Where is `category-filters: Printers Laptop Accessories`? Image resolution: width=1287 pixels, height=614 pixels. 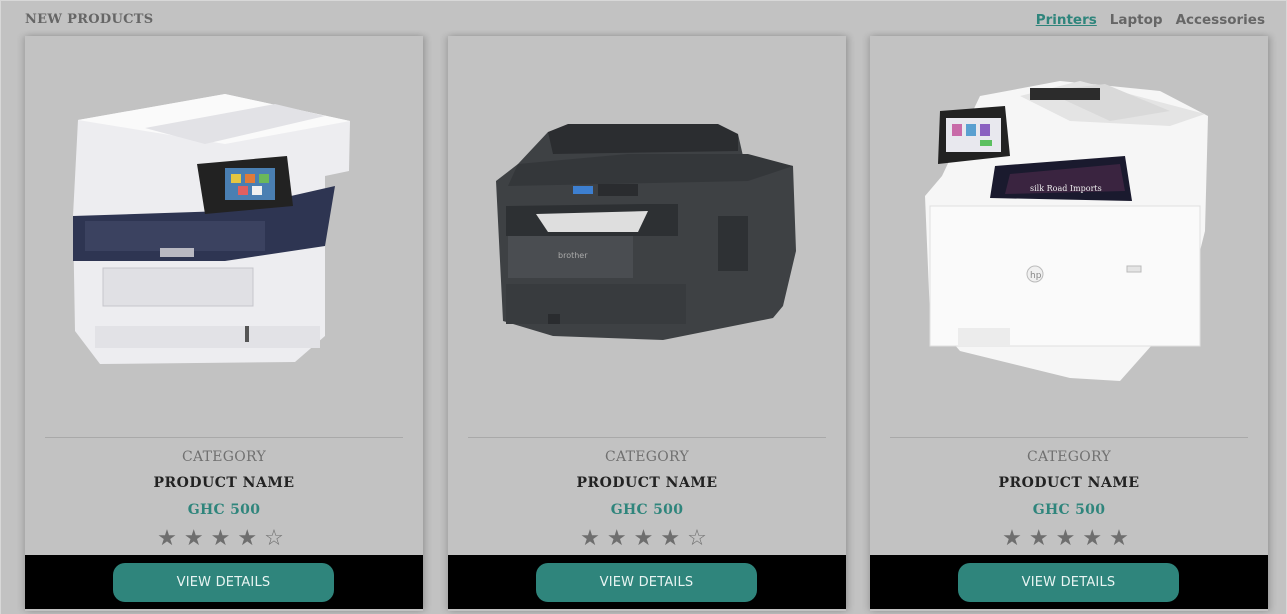
category-filters: Printers Laptop Accessories is located at coordinates (1150, 20).